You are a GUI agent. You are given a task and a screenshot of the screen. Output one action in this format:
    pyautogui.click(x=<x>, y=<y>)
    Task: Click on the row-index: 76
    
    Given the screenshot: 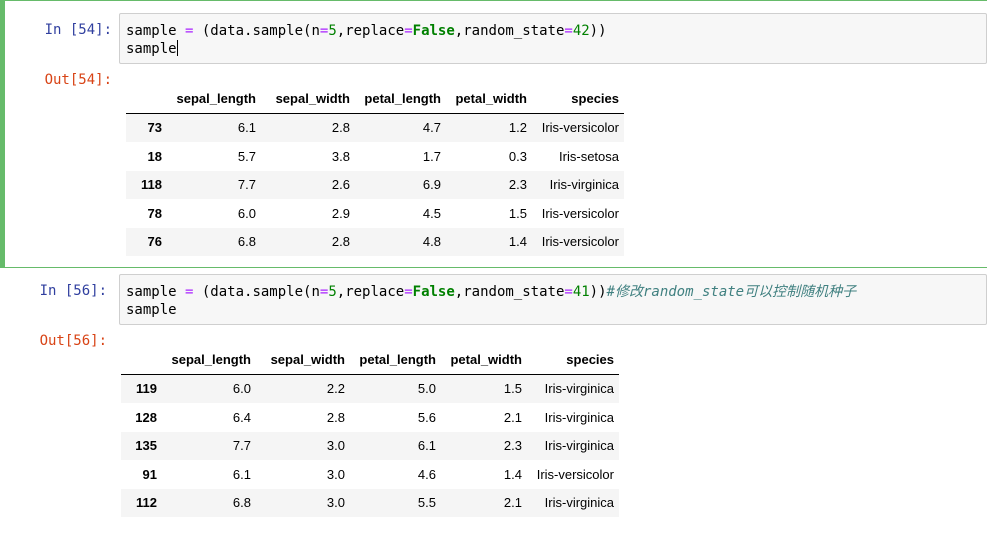 What is the action you would take?
    pyautogui.click(x=154, y=242)
    